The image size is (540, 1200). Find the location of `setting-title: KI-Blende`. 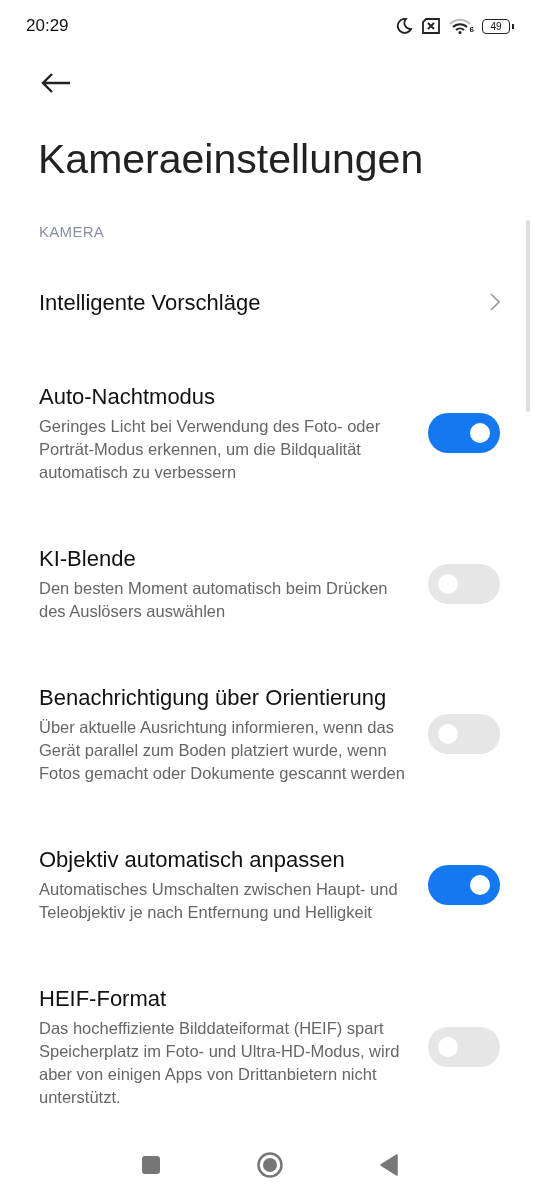

setting-title: KI-Blende is located at coordinates (225, 558).